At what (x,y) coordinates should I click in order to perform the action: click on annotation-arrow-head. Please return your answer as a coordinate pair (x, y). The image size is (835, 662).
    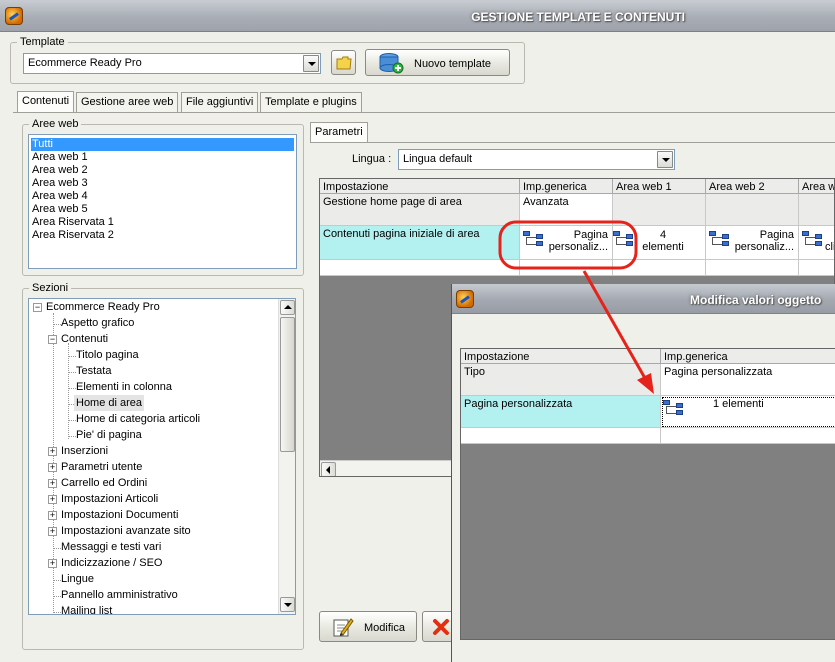
    Looking at the image, I should click on (645, 383).